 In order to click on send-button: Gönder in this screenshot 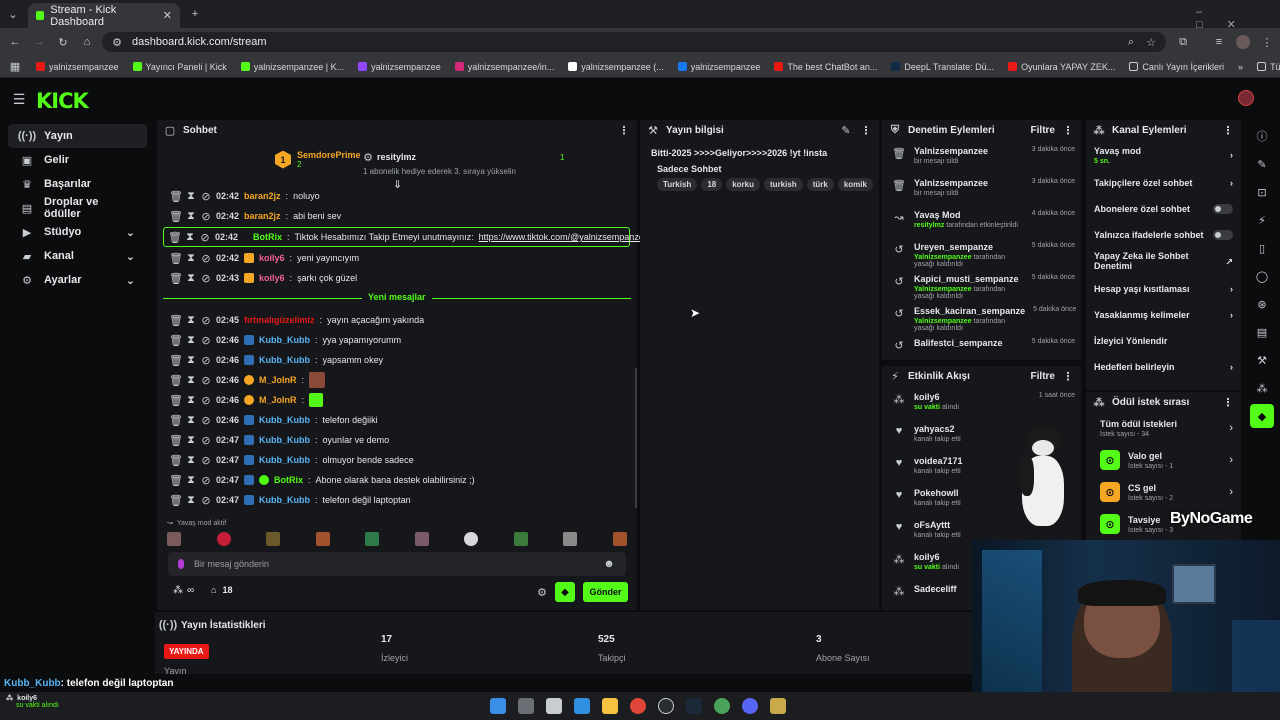, I will do `click(605, 592)`.